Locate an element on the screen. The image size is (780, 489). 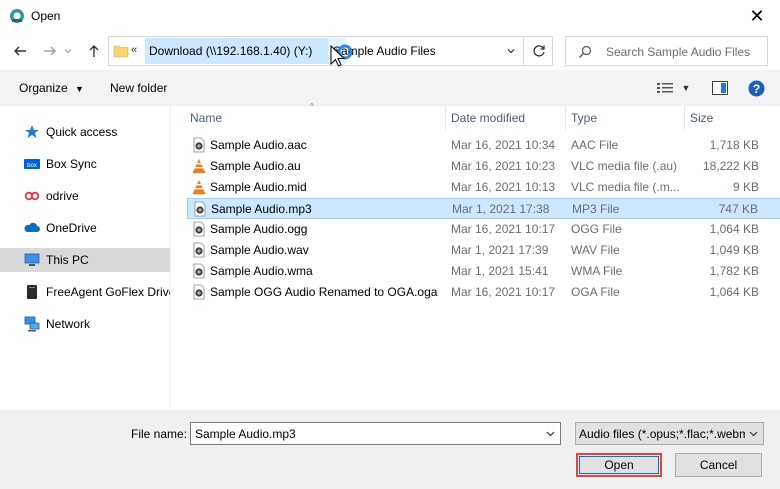
search-box: Search Sample Audio Files is located at coordinates (666, 51).